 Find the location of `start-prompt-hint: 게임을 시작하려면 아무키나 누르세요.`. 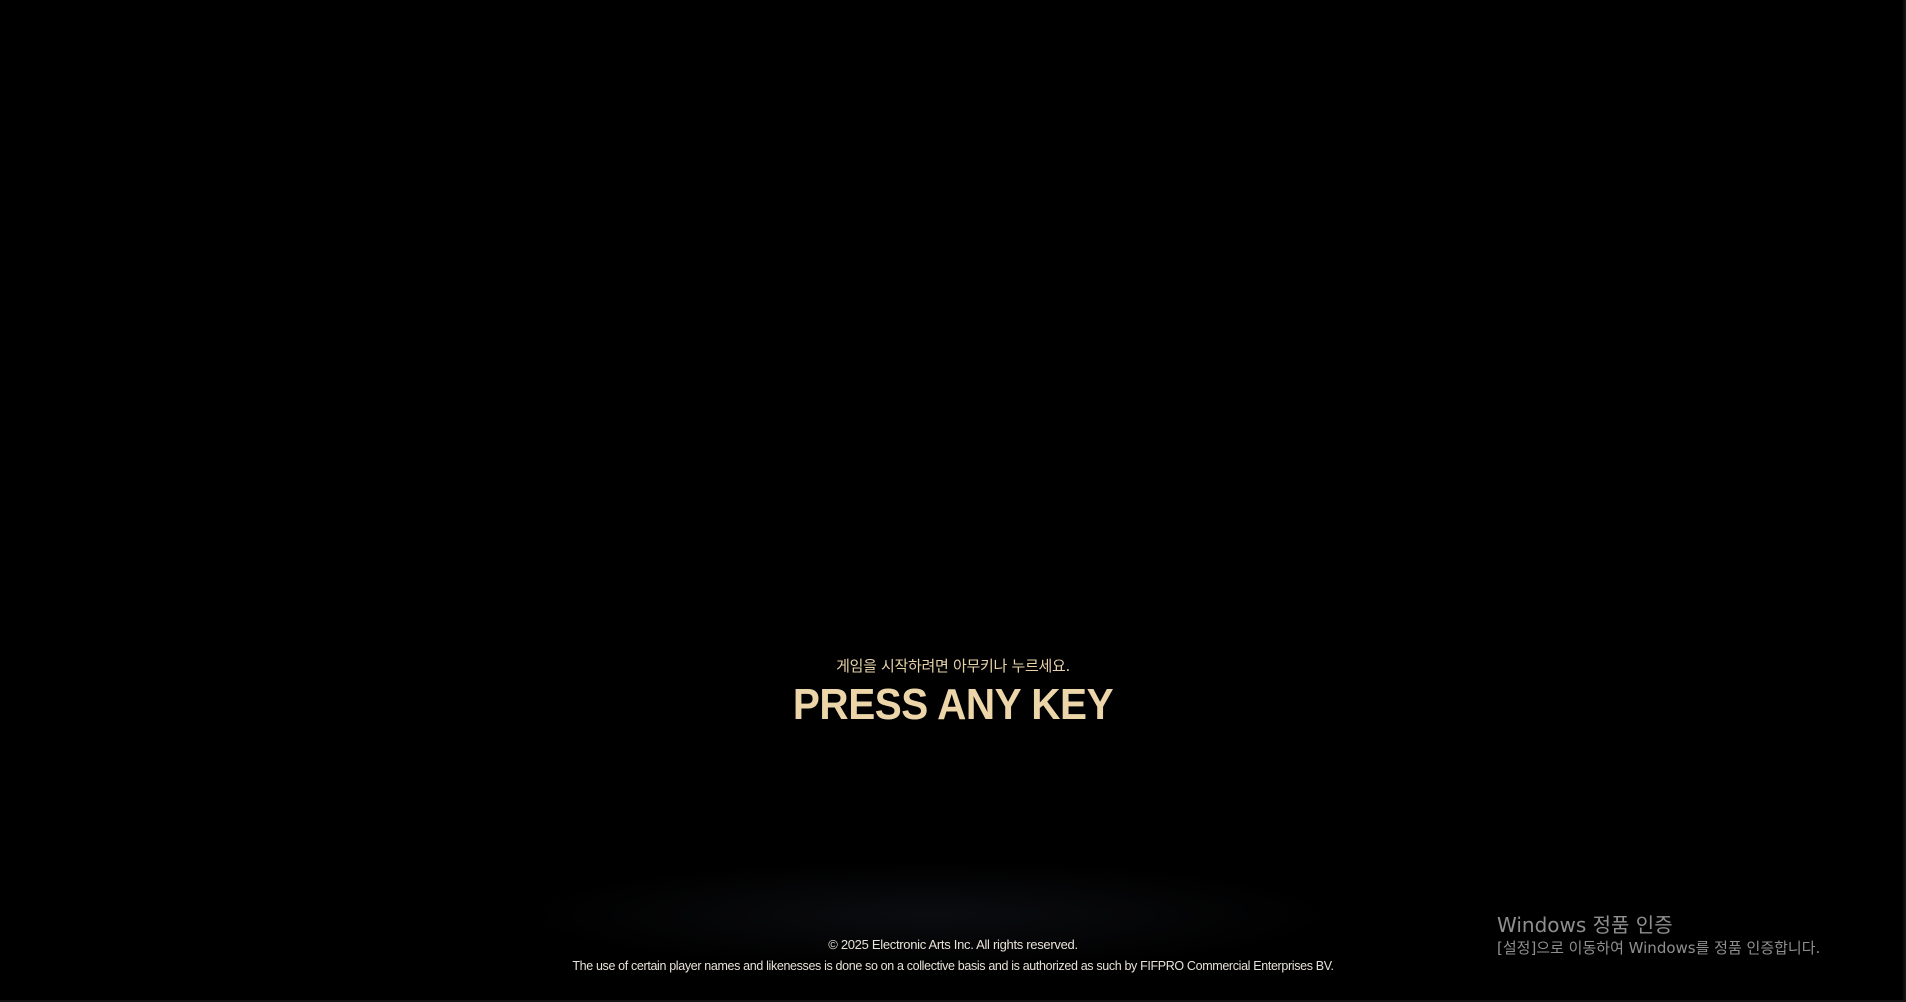

start-prompt-hint: 게임을 시작하려면 아무키나 누르세요. is located at coordinates (953, 666).